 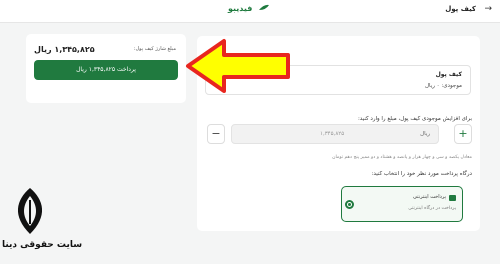 What do you see at coordinates (216, 134) in the screenshot?
I see `decrease-amount-button: −` at bounding box center [216, 134].